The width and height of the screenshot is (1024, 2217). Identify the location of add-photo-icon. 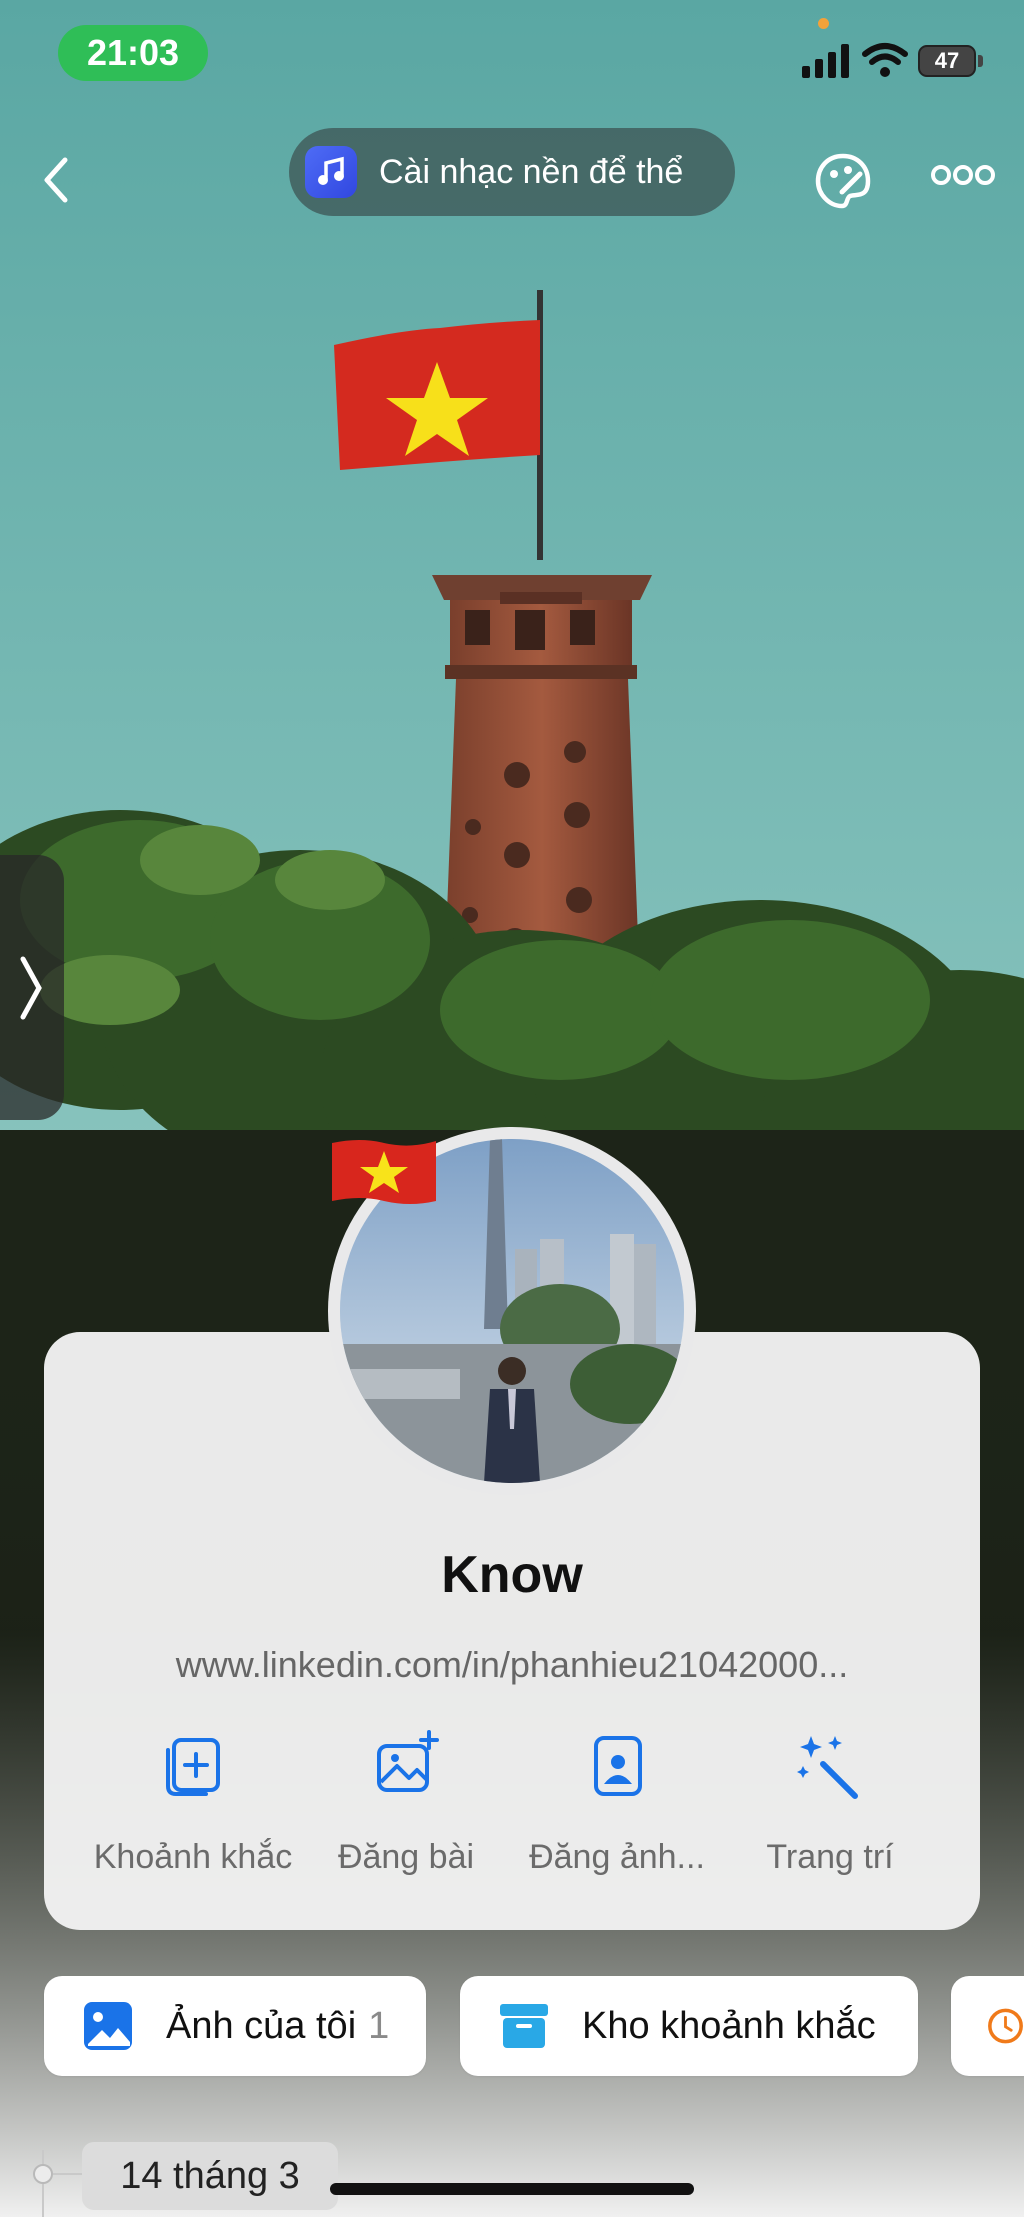
(408, 1761).